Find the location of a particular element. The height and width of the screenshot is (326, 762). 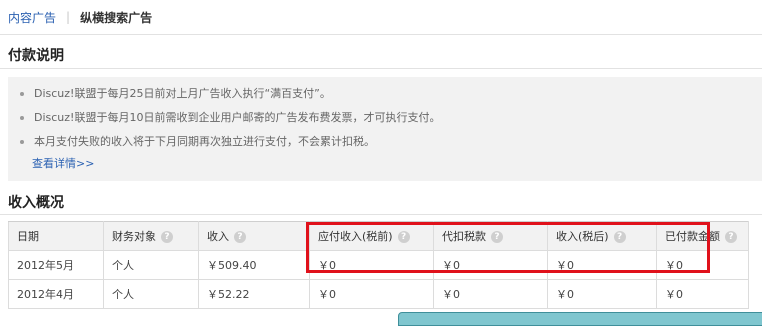

notice-item: Discuz!联盟于每月25日前对上月广告收入执行“满百支付”。 is located at coordinates (391, 97).